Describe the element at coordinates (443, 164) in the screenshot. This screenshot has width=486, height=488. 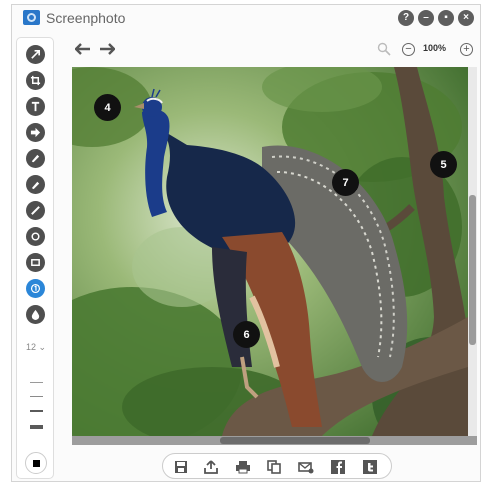
I see `step-badge-5: 5` at that location.